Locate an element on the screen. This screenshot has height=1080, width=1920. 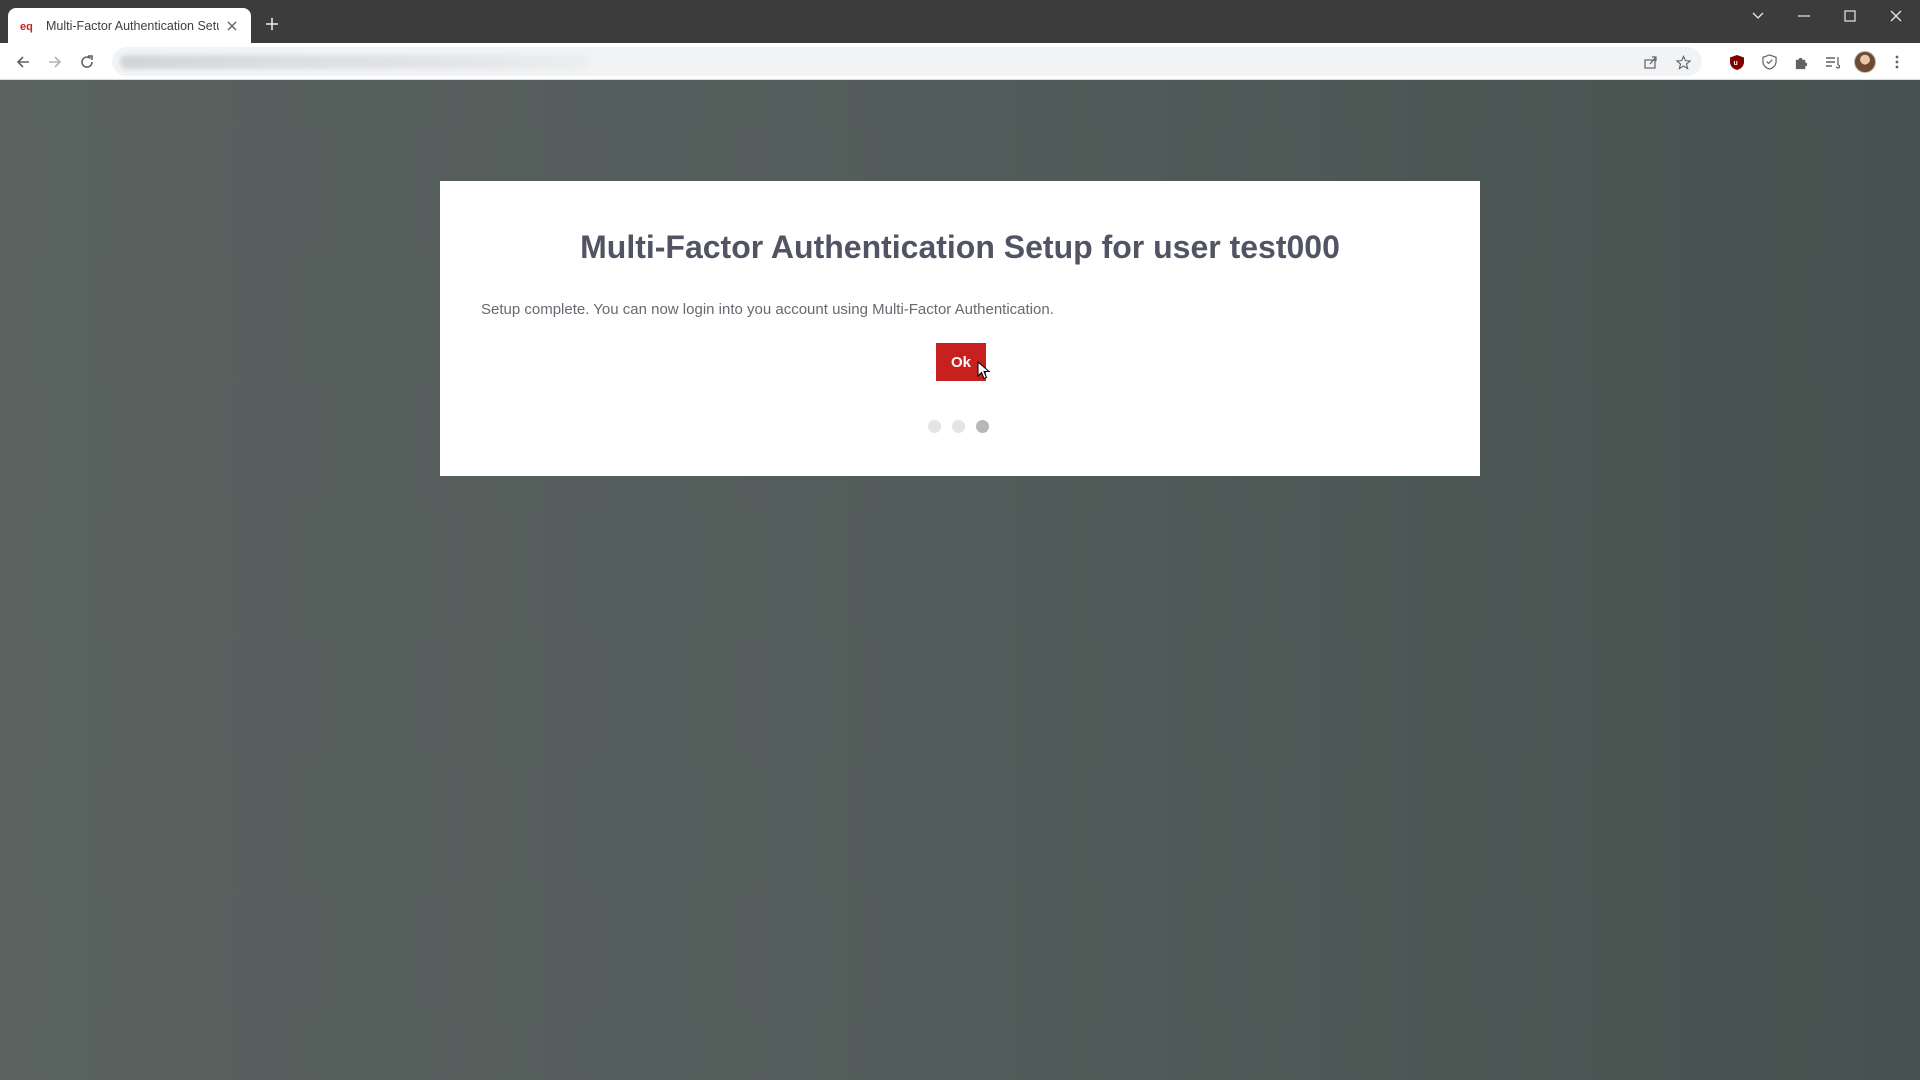
browser-toolbar: u is located at coordinates (960, 61).